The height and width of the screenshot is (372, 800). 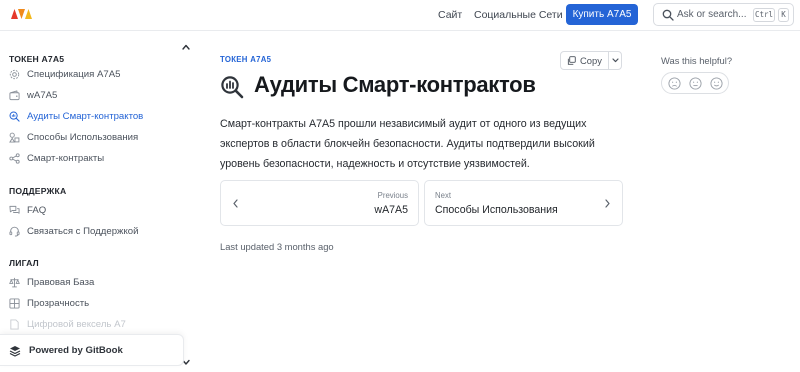 What do you see at coordinates (14, 137) in the screenshot?
I see `shapes-icon` at bounding box center [14, 137].